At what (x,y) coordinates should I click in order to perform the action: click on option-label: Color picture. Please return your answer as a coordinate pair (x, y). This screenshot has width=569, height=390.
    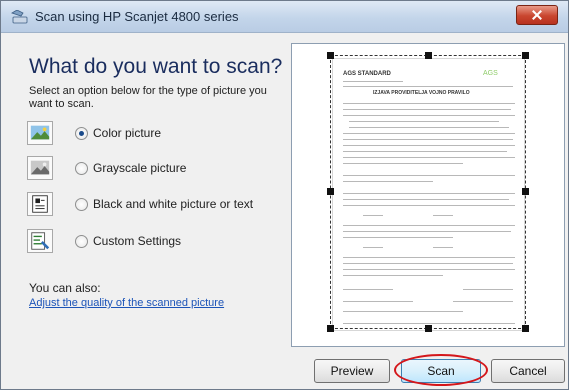
    Looking at the image, I should click on (127, 133).